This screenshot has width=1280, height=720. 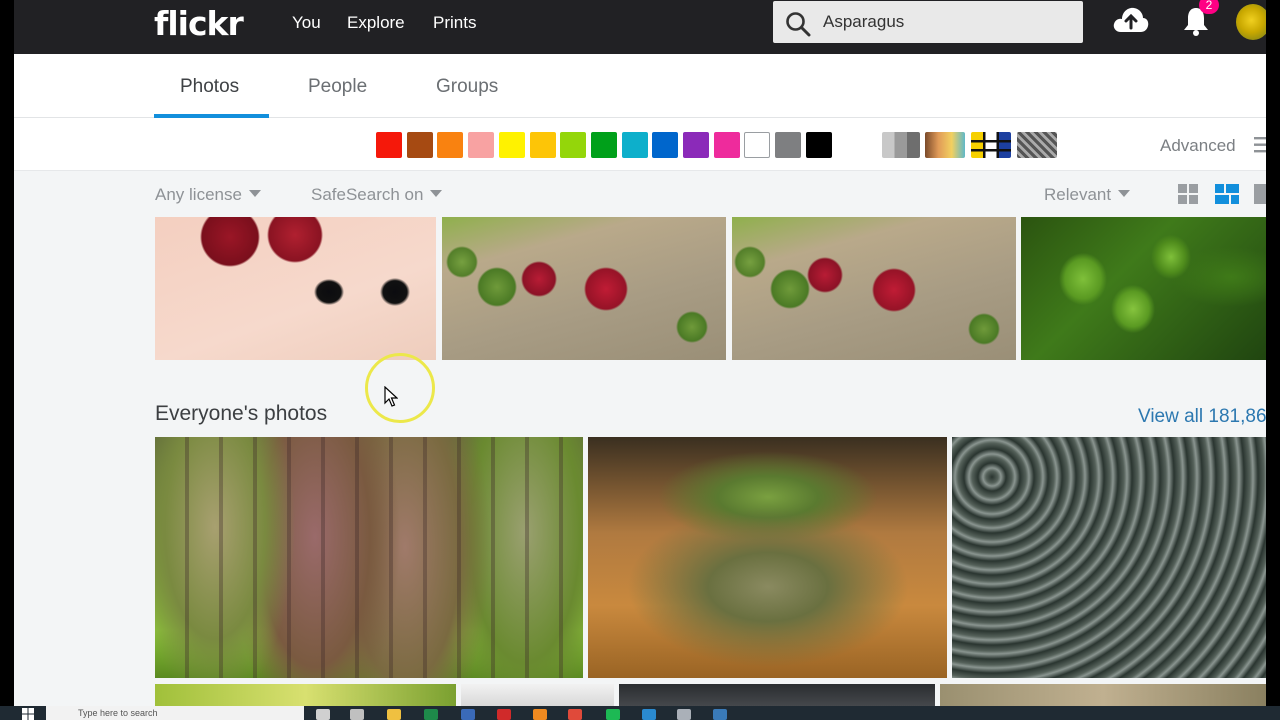 What do you see at coordinates (391, 396) in the screenshot?
I see `mouse-pointer-icon` at bounding box center [391, 396].